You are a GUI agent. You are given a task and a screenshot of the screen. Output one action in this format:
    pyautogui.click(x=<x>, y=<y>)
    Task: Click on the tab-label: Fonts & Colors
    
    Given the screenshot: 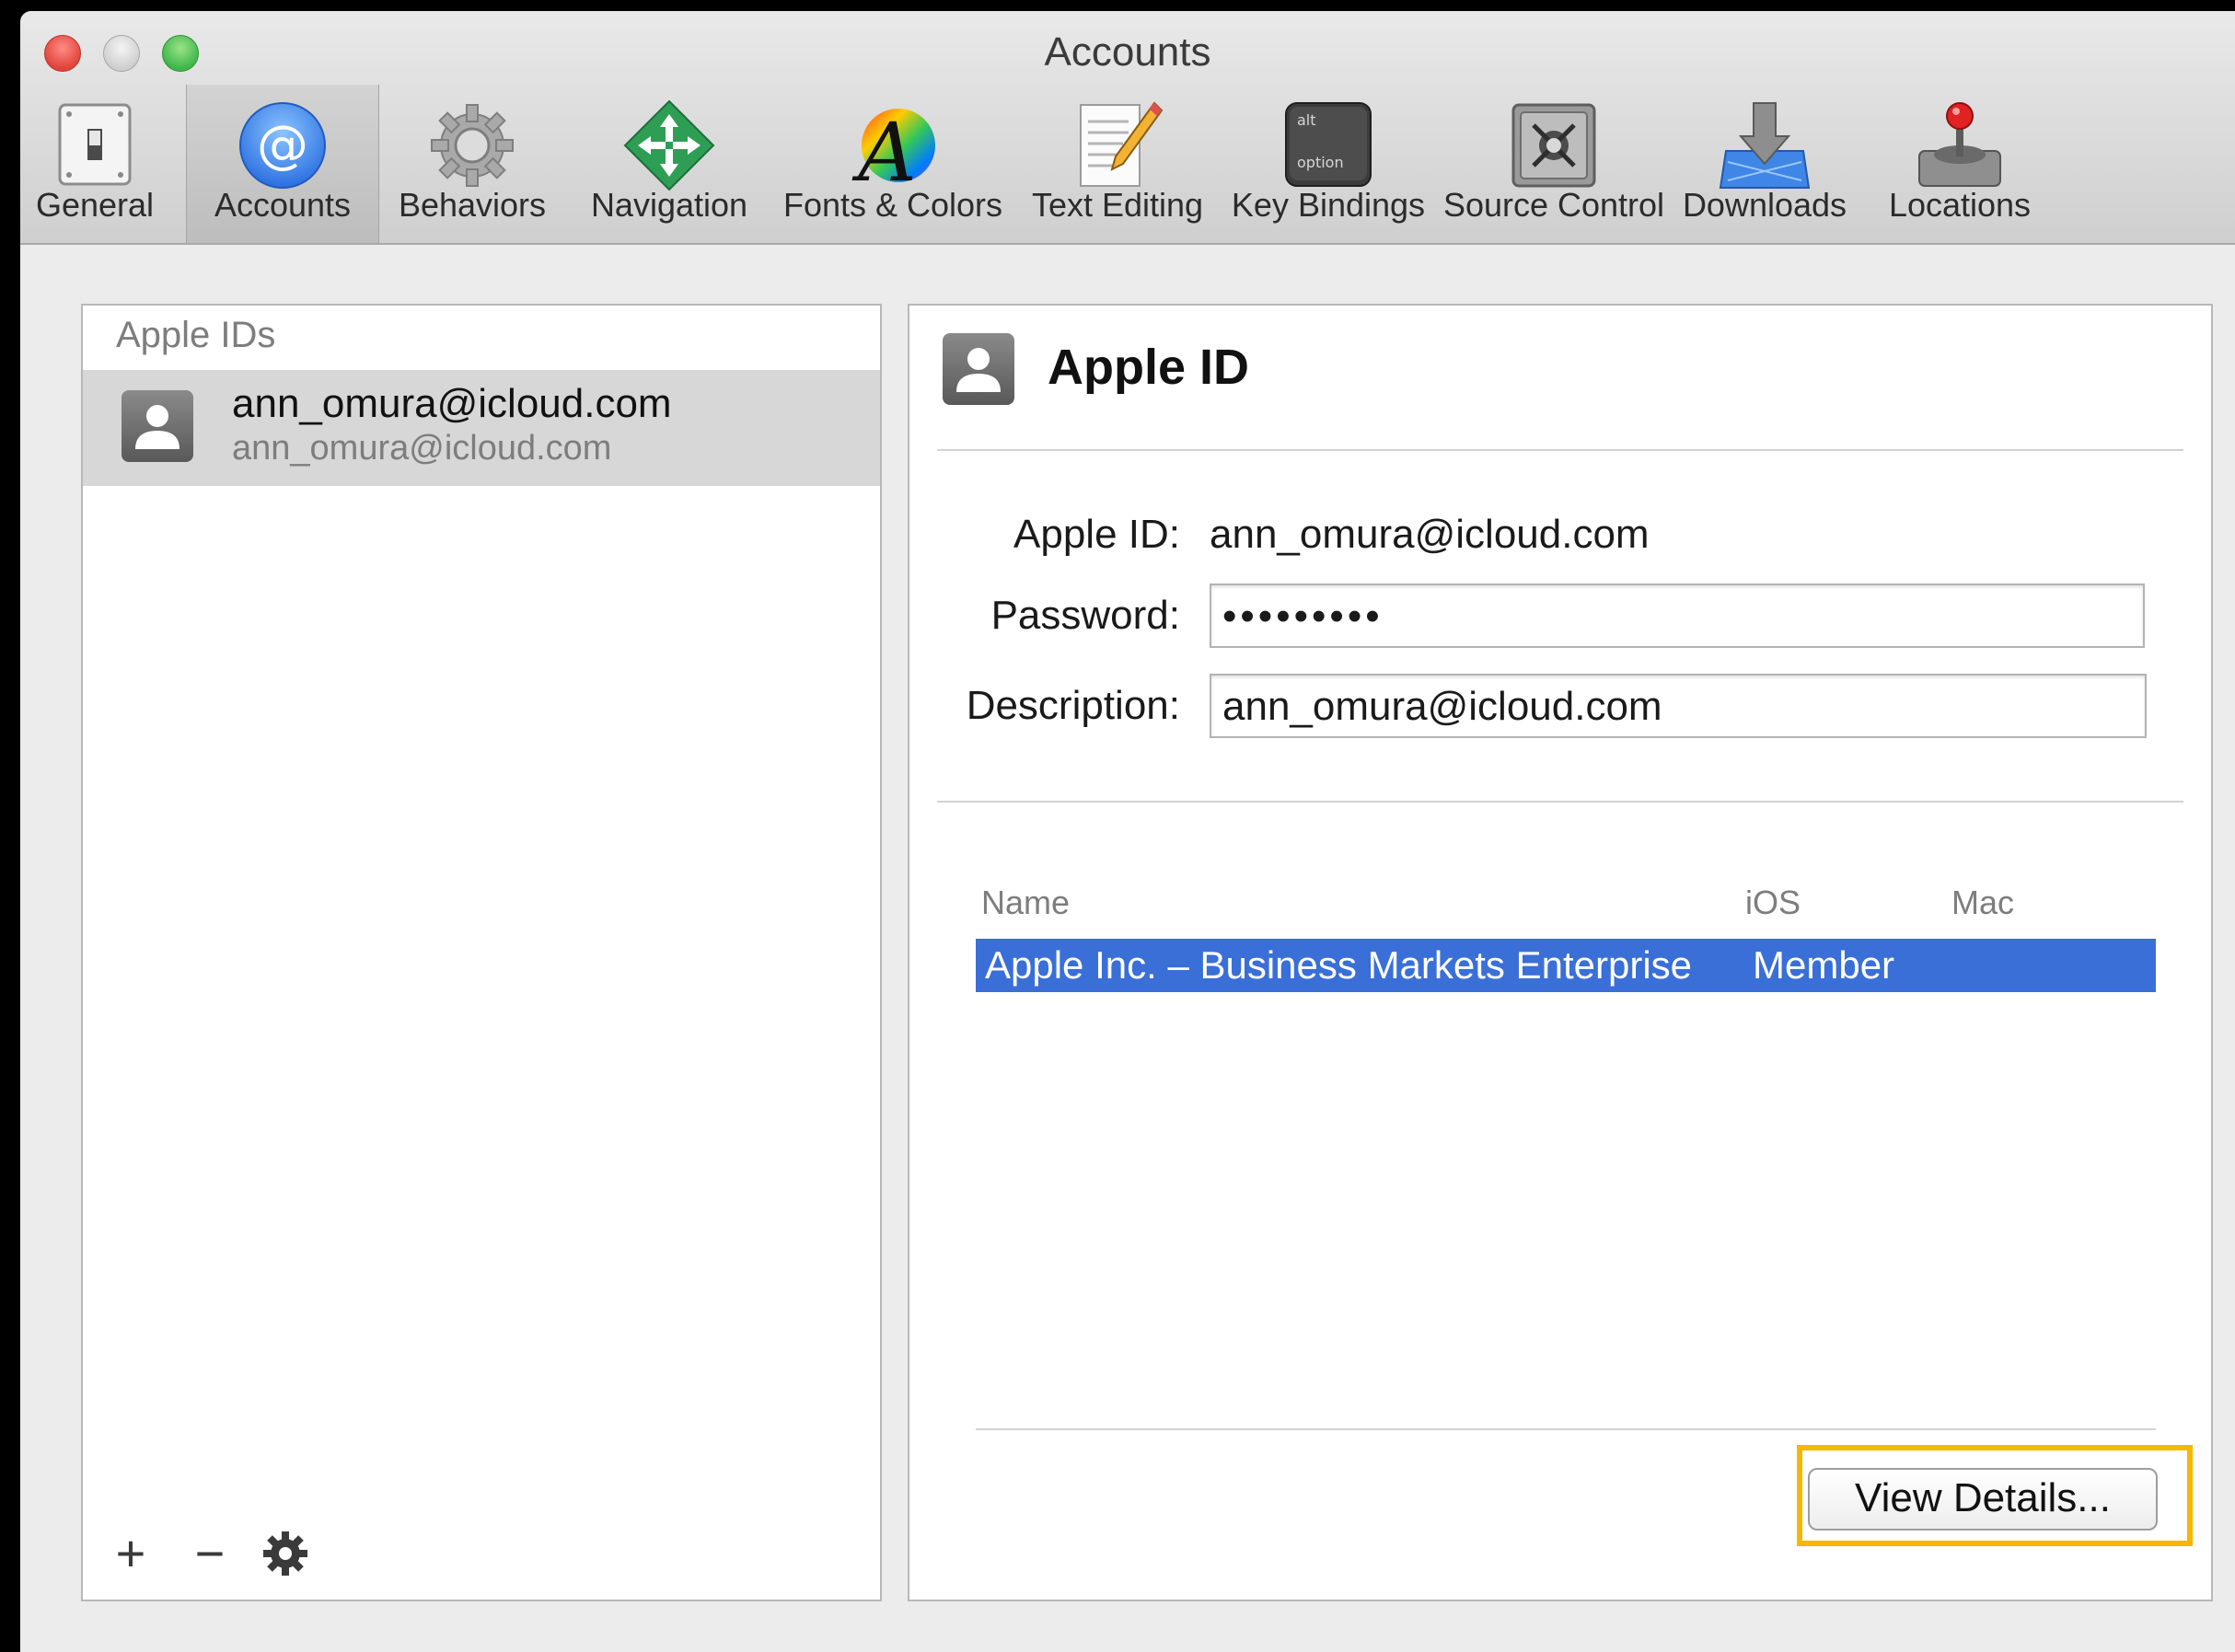 What is the action you would take?
    pyautogui.click(x=892, y=205)
    